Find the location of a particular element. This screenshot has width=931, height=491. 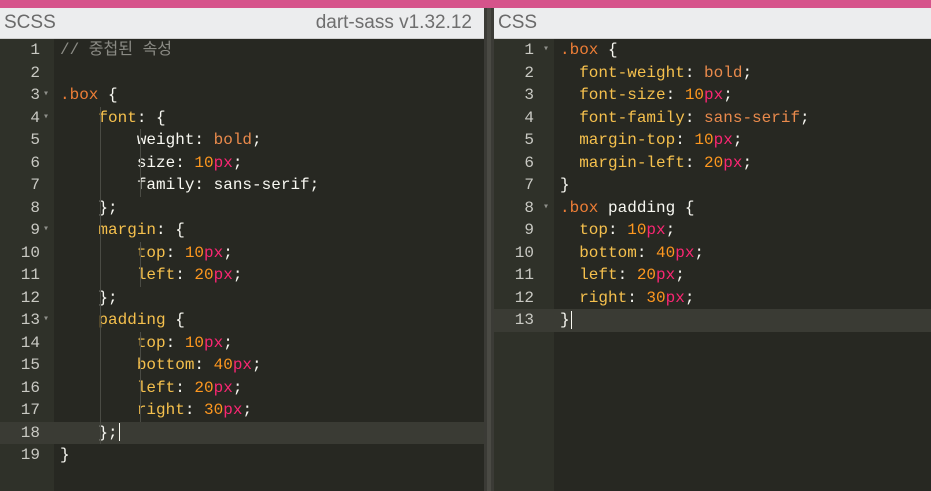

code-text: padding { is located at coordinates (122, 320).